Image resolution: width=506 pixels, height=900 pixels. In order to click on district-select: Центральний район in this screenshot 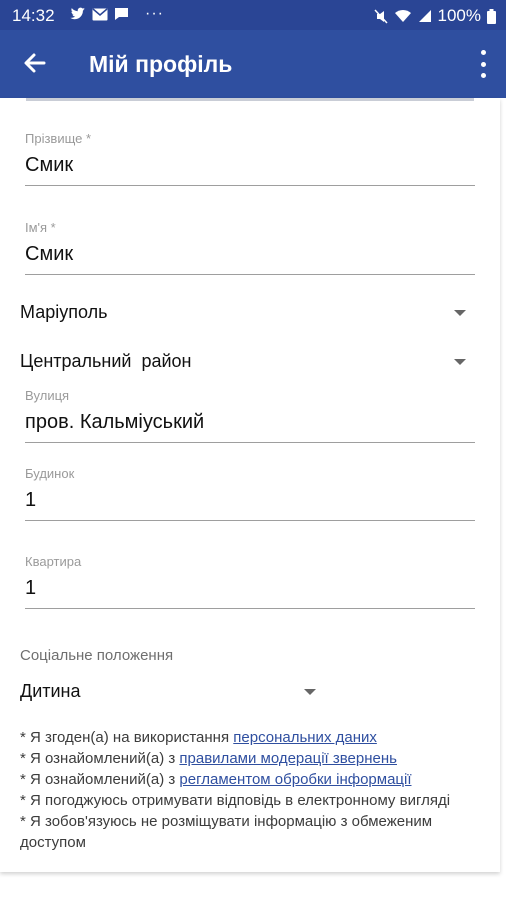, I will do `click(246, 362)`.